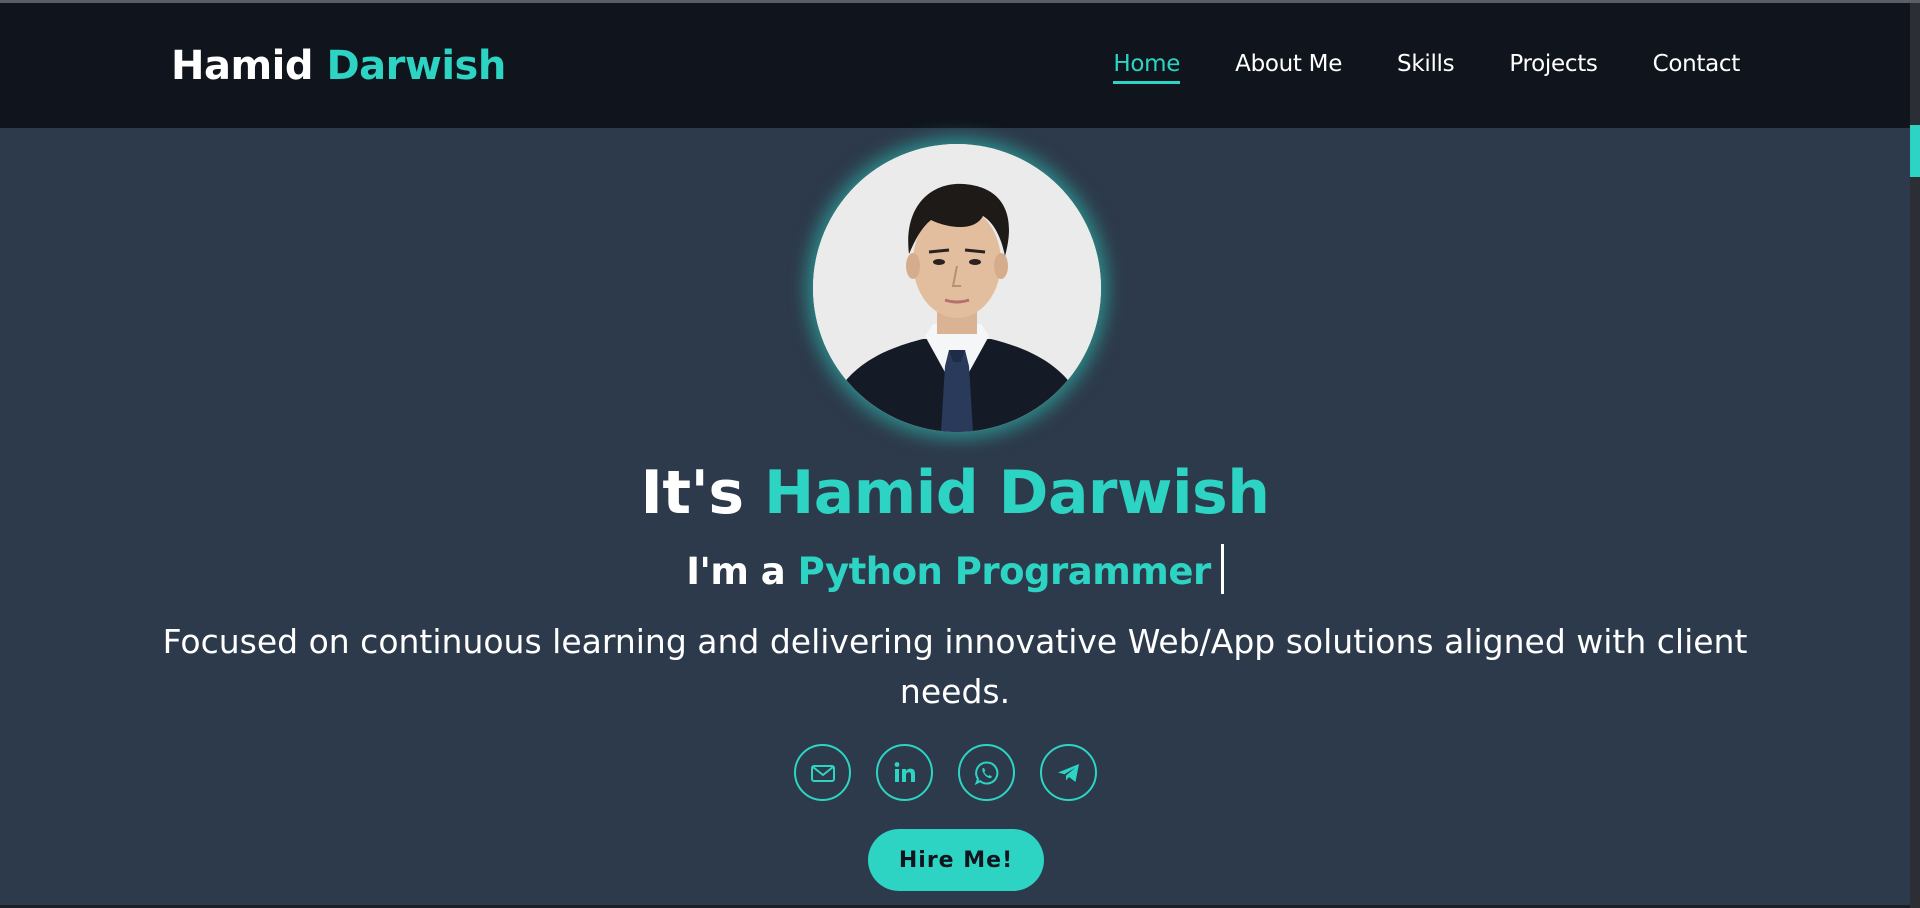  What do you see at coordinates (1915, 455) in the screenshot?
I see `page-scrollbar` at bounding box center [1915, 455].